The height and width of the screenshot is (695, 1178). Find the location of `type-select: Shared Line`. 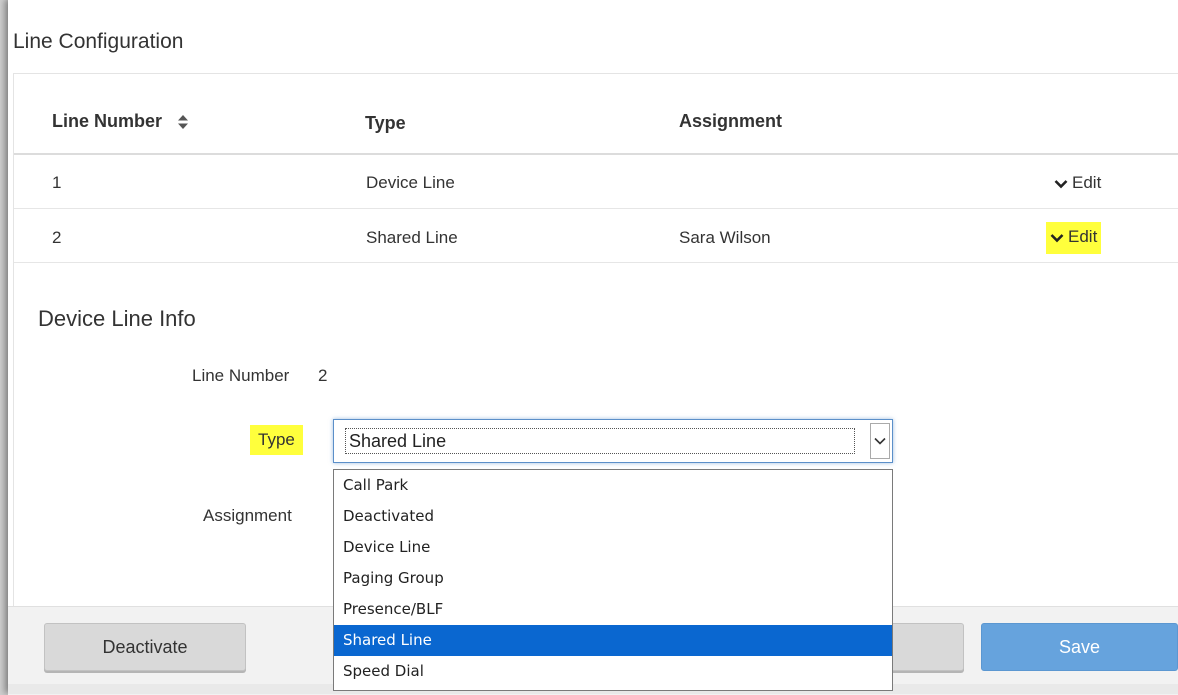

type-select: Shared Line is located at coordinates (613, 441).